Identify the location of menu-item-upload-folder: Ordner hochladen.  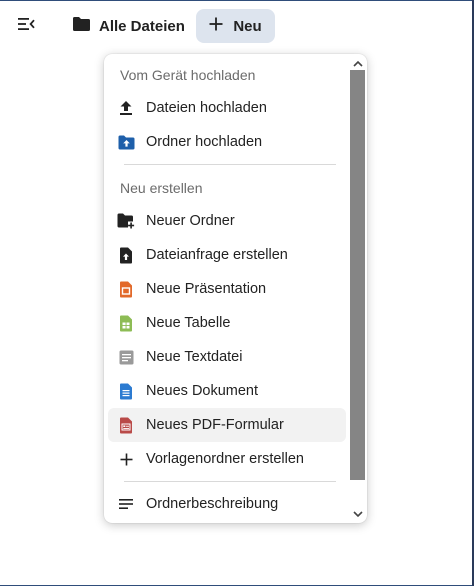
(227, 142).